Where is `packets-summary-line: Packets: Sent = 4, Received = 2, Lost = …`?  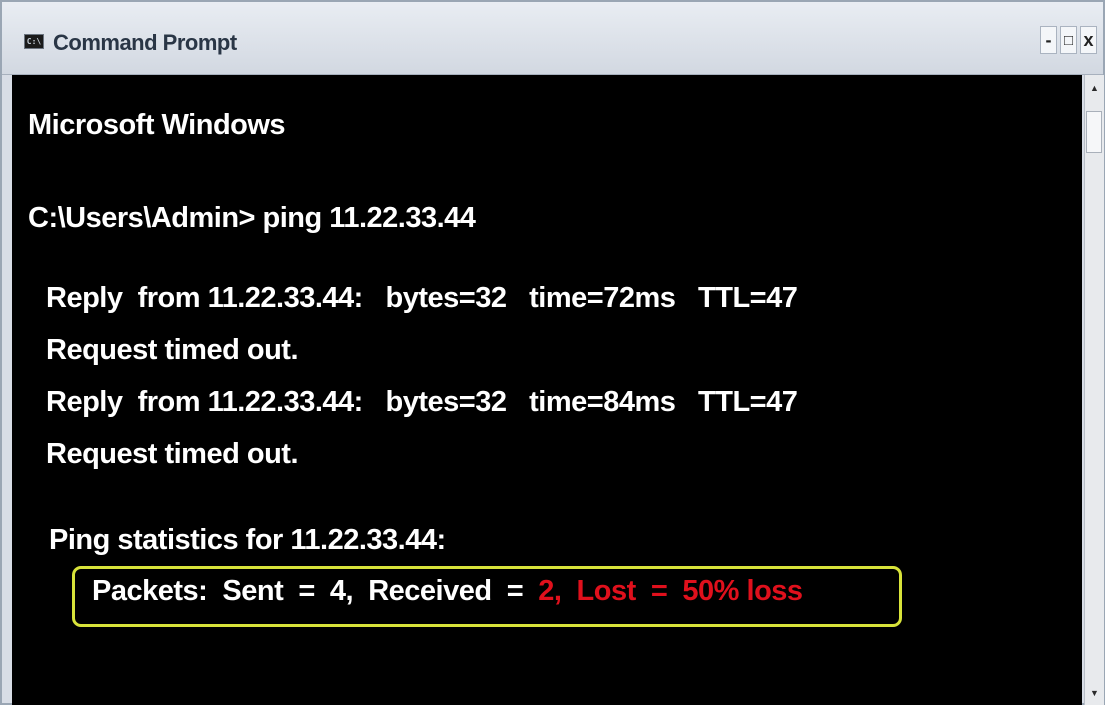 packets-summary-line: Packets: Sent = 4, Received = 2, Lost = … is located at coordinates (447, 591).